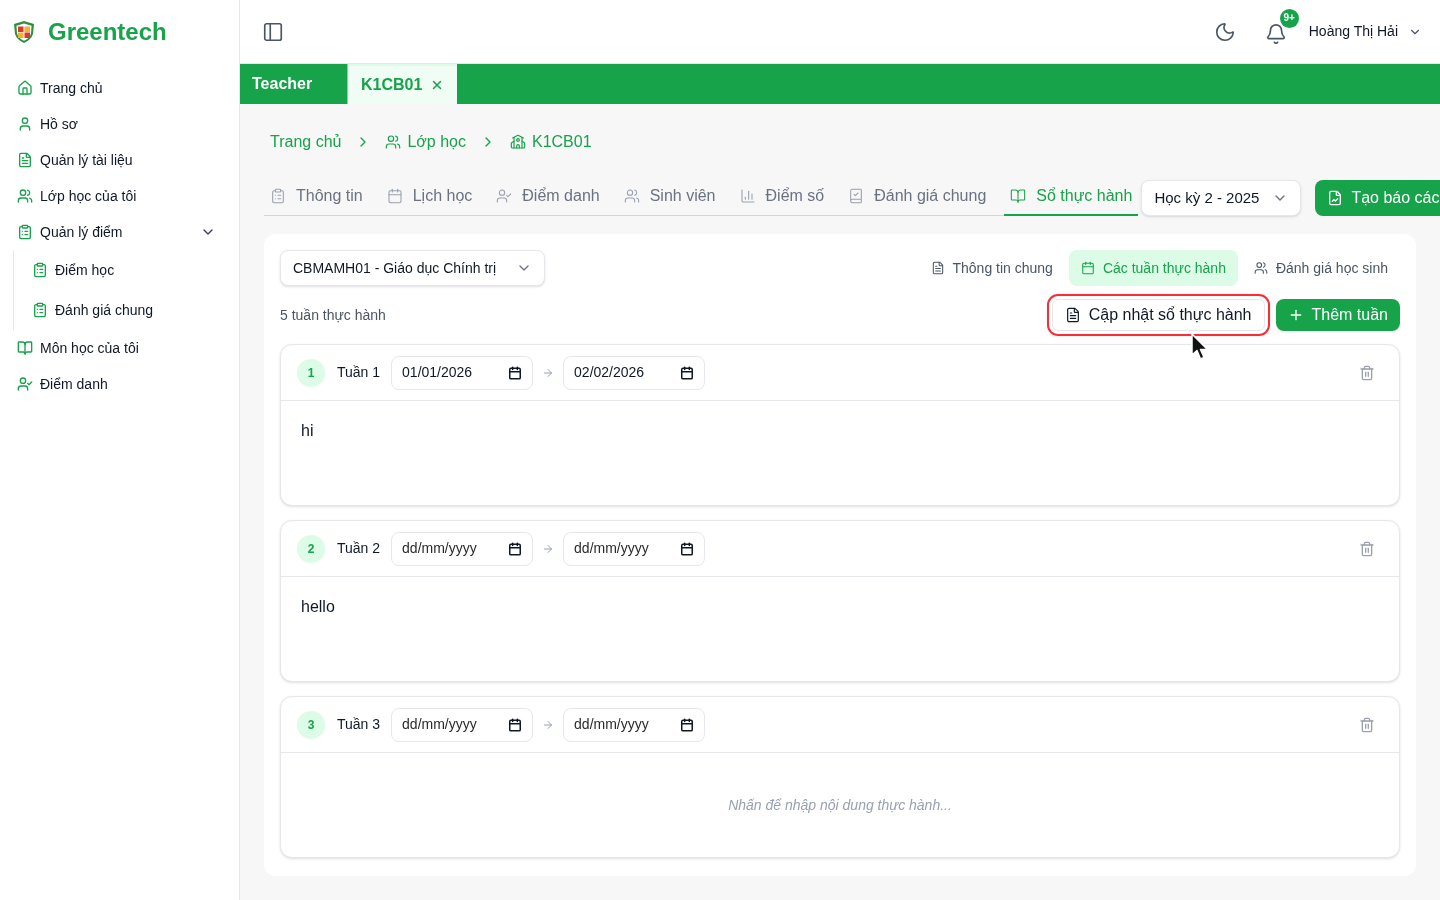  What do you see at coordinates (991, 268) in the screenshot?
I see `view-tab: Thông tin chung` at bounding box center [991, 268].